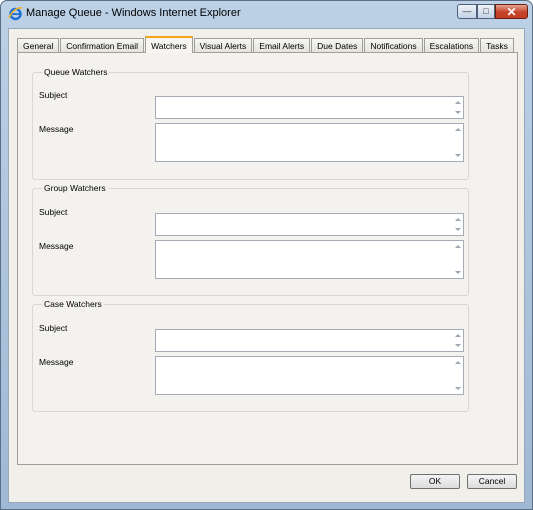 The image size is (533, 510). What do you see at coordinates (102, 45) in the screenshot?
I see `tab-confirmation-email: Confirmation Email` at bounding box center [102, 45].